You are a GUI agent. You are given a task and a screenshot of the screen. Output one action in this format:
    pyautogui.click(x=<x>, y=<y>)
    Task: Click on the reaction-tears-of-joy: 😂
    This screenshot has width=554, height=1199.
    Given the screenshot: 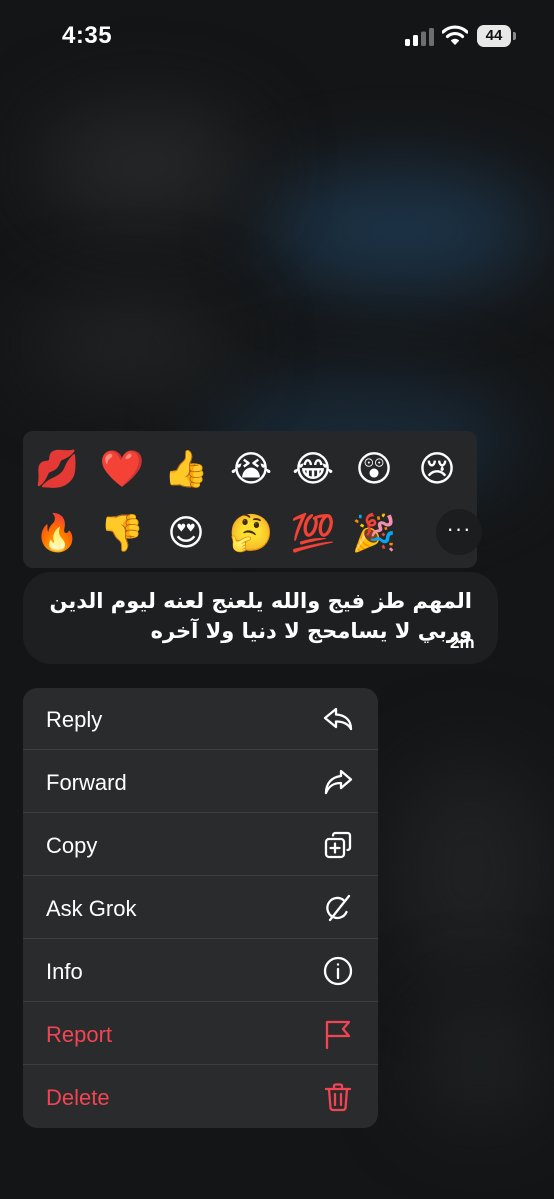 What is the action you would take?
    pyautogui.click(x=313, y=469)
    